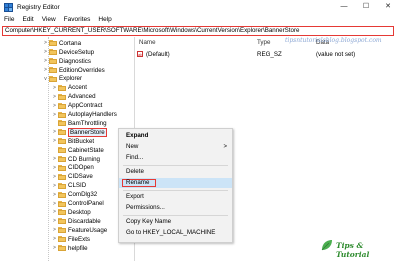  Describe the element at coordinates (87, 132) in the screenshot. I see `tree-node-label: BannerStore` at that location.